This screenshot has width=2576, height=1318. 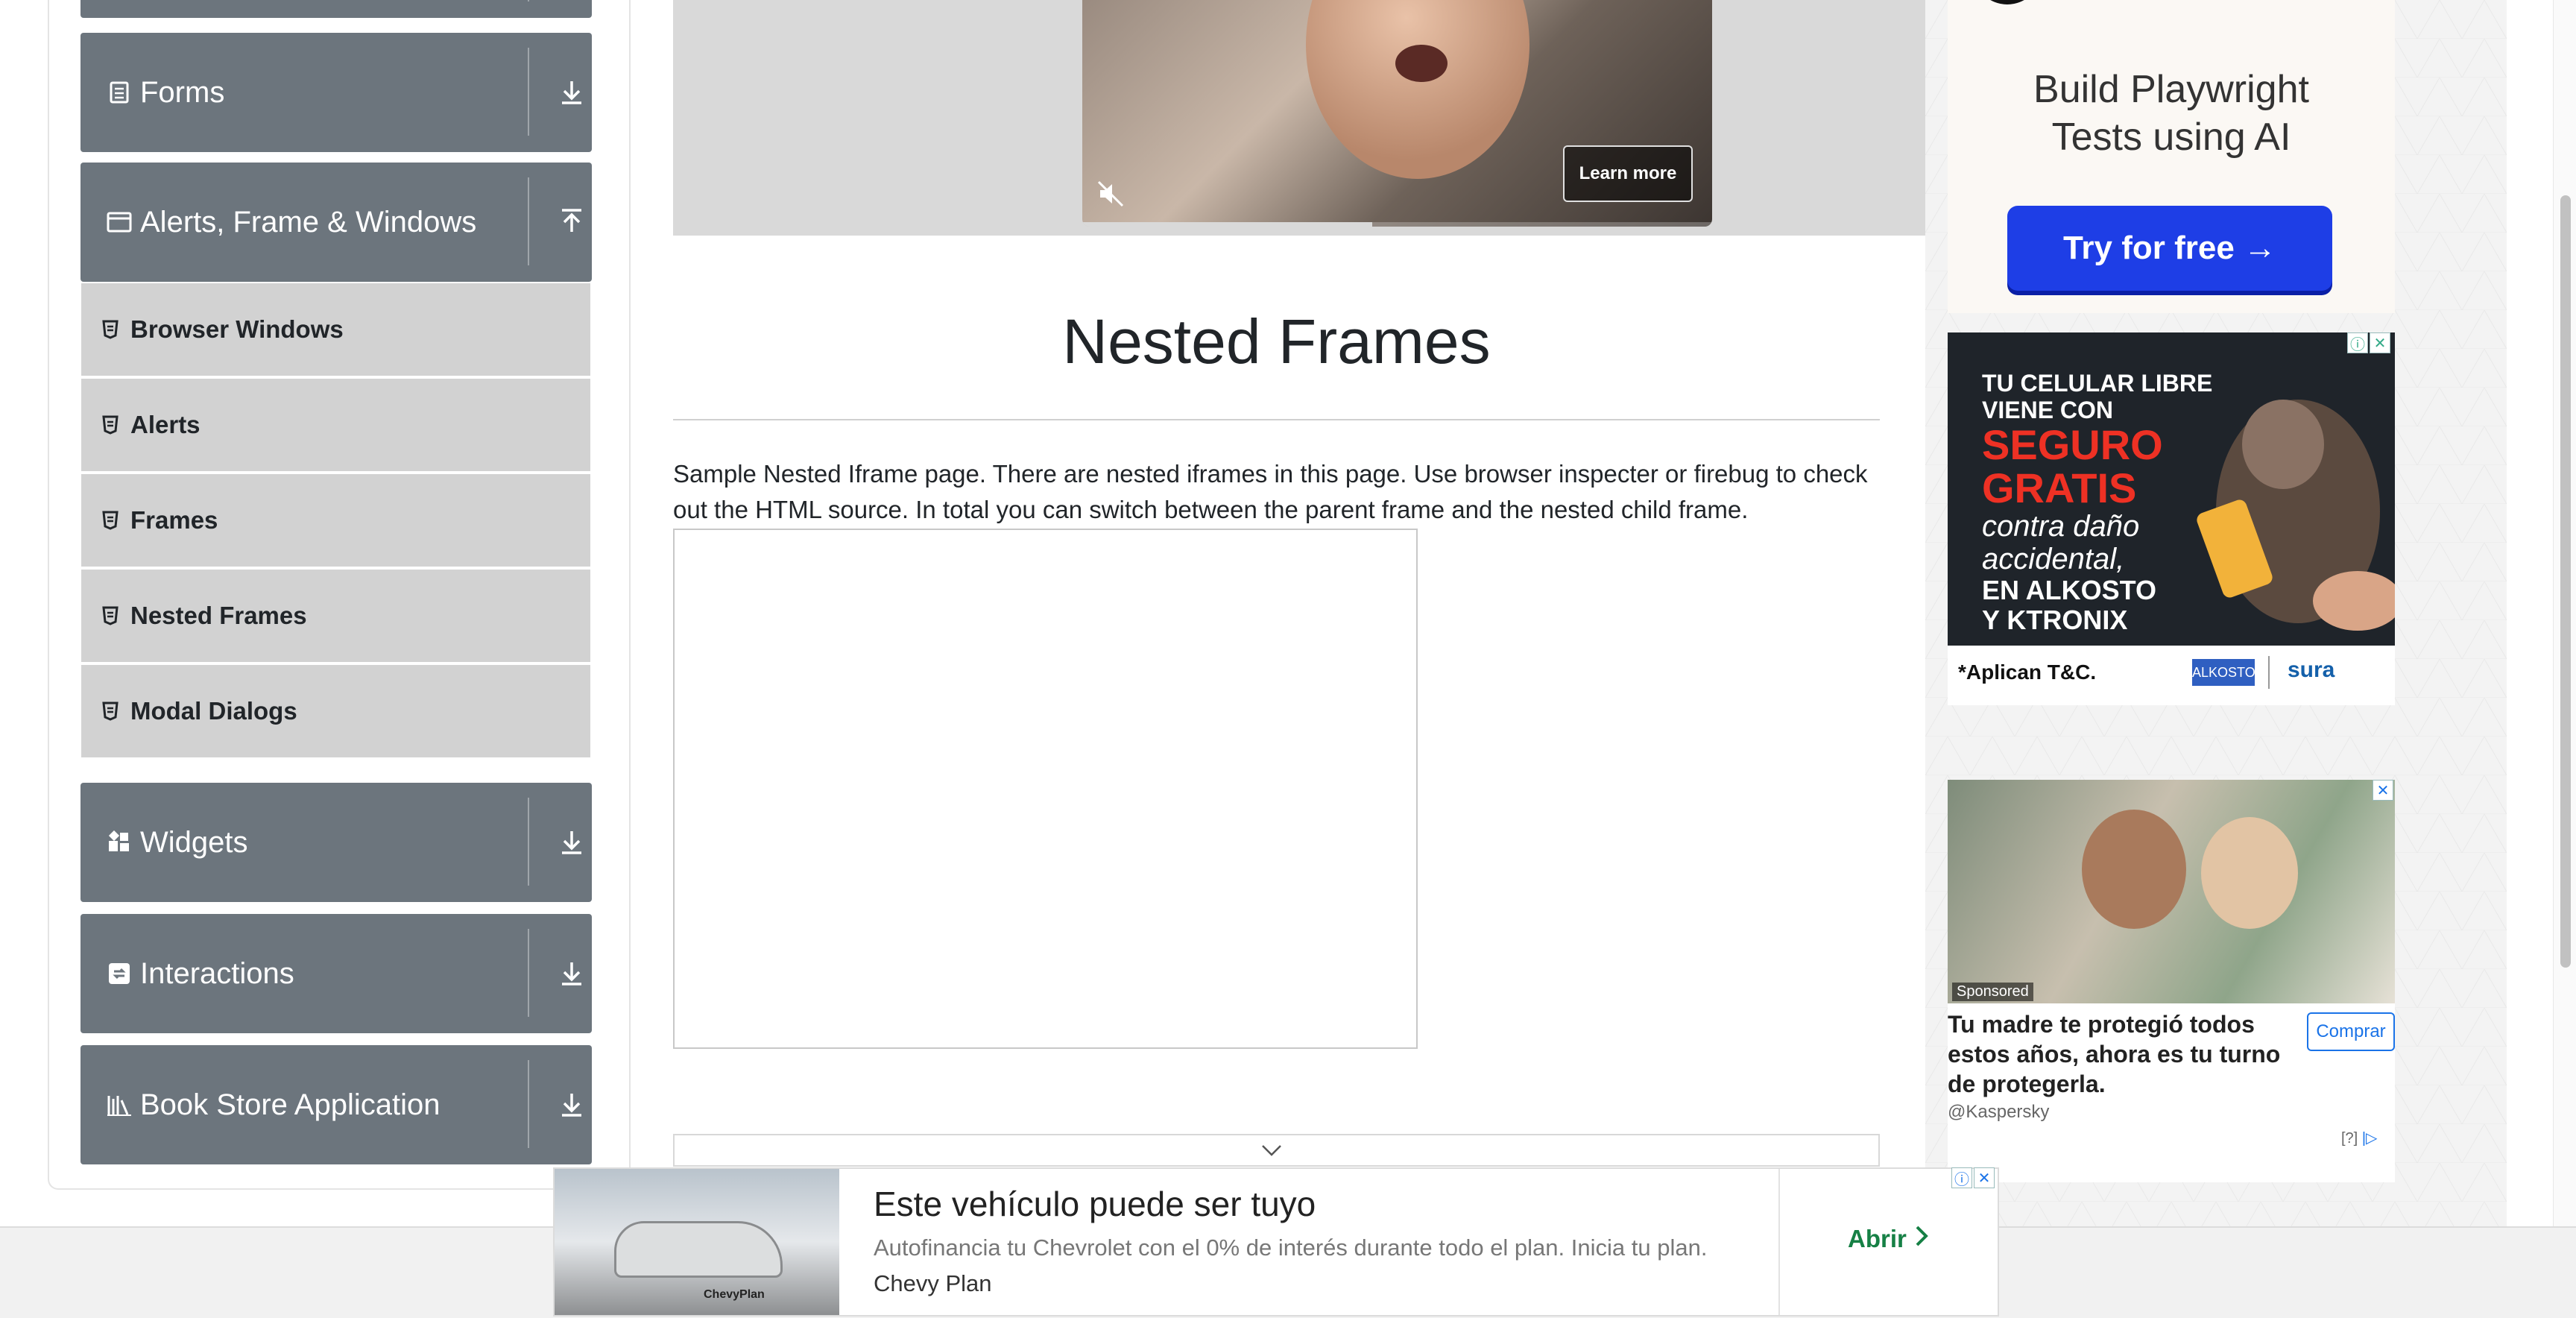 What do you see at coordinates (2269, 672) in the screenshot?
I see `logo-divider` at bounding box center [2269, 672].